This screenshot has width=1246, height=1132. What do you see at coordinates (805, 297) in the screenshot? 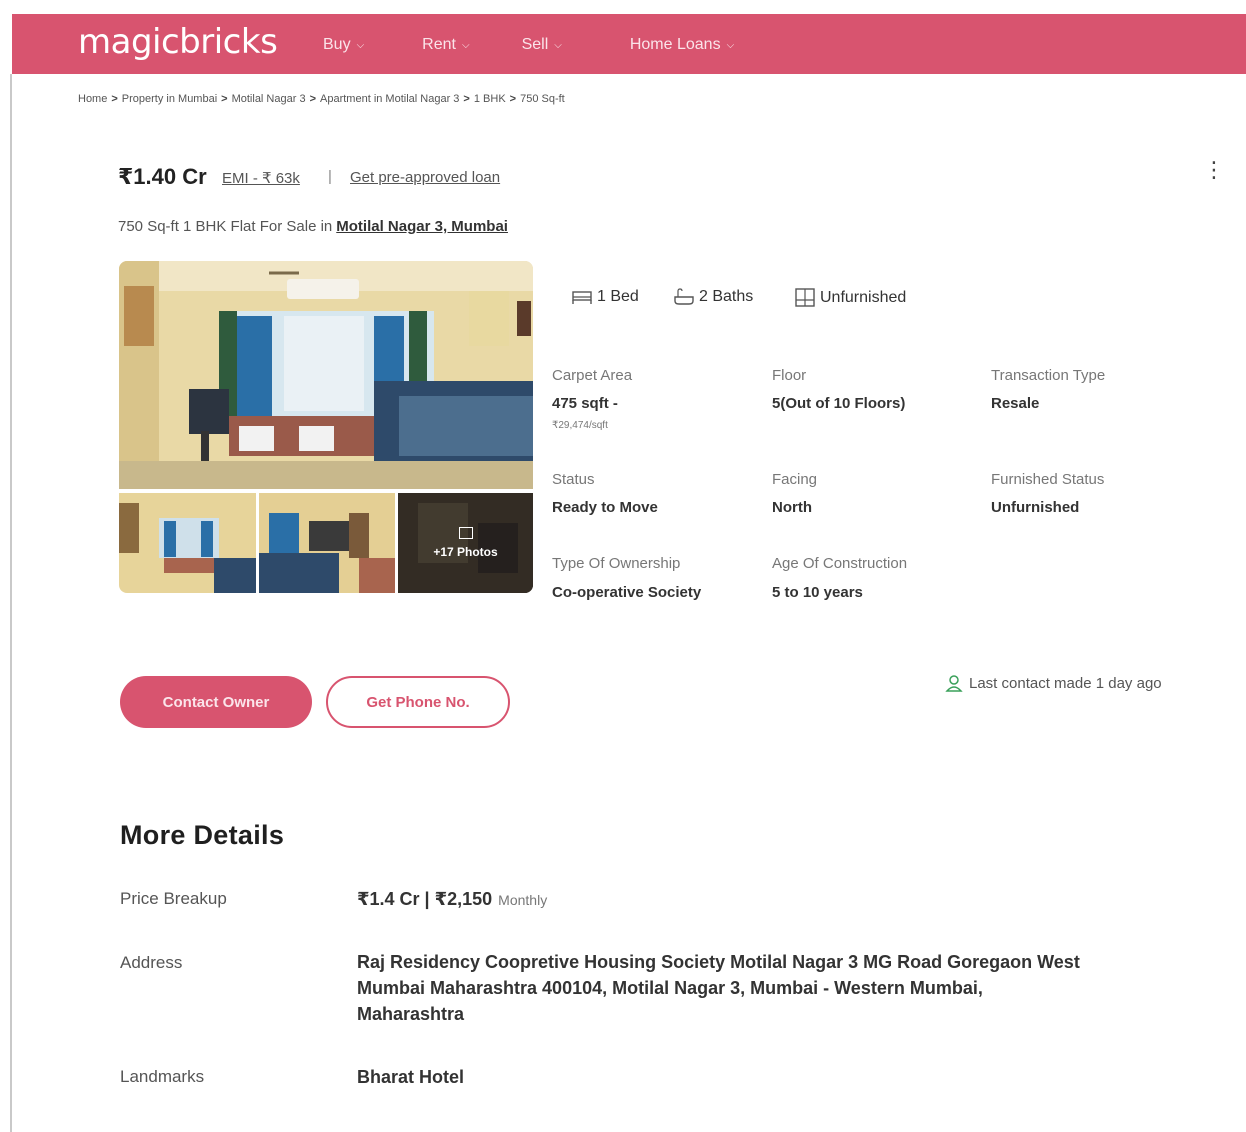
I see `wardrobe-icon` at bounding box center [805, 297].